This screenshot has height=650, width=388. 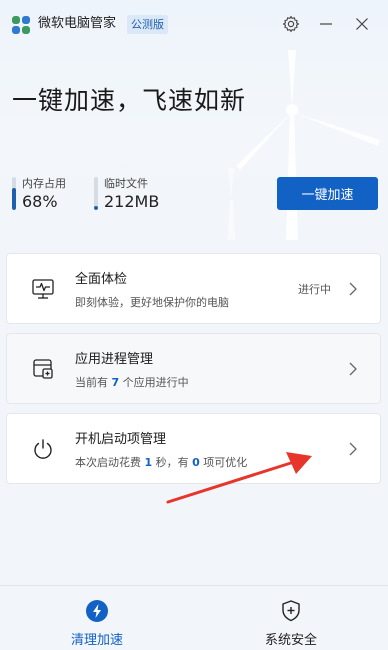 I want to click on lightning-icon, so click(x=97, y=611).